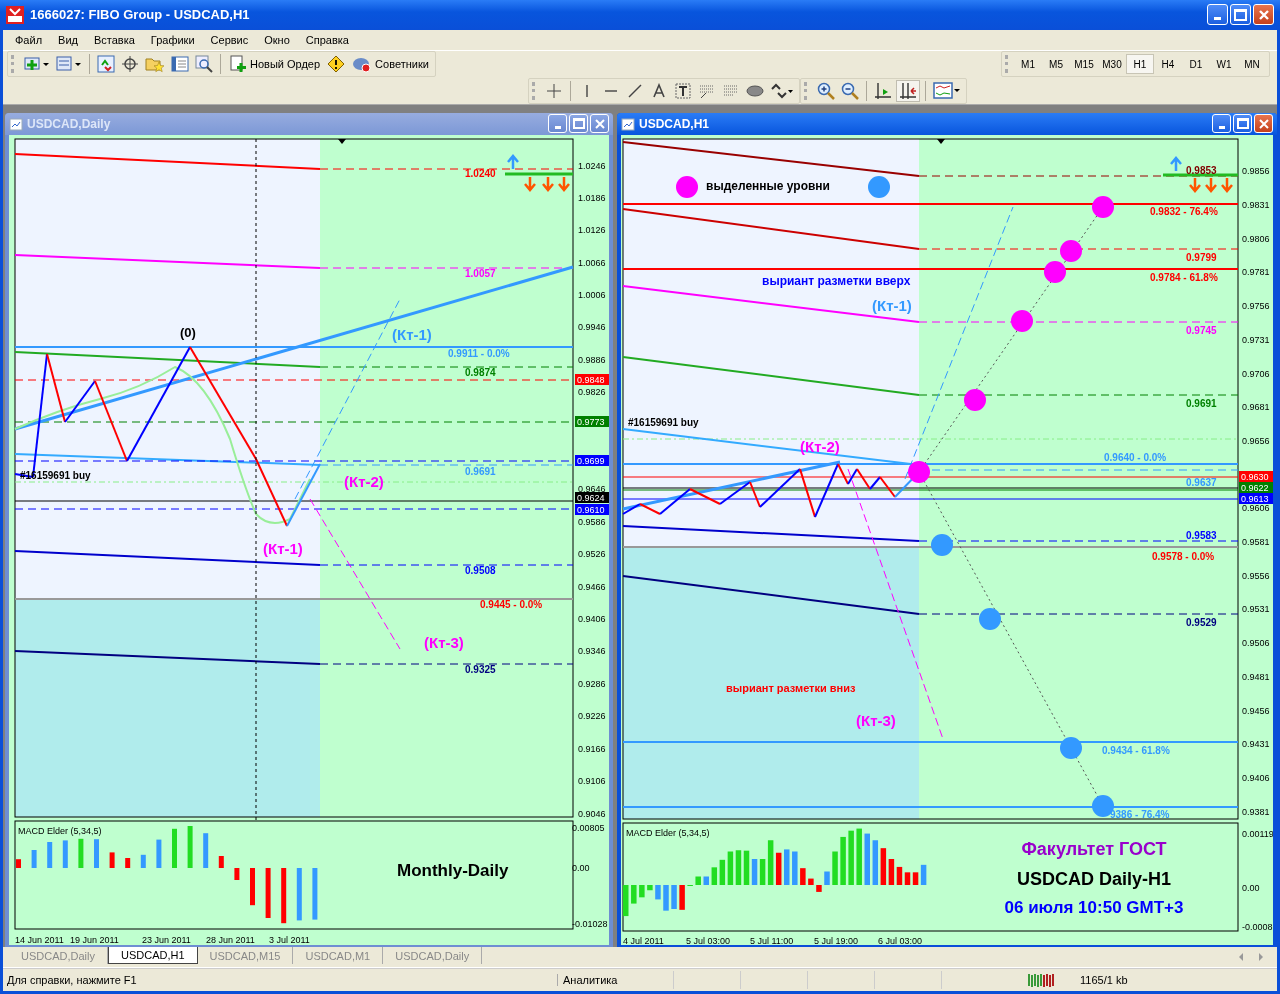 The image size is (1280, 994). What do you see at coordinates (1256, 575) in the screenshot?
I see `price-axis-label: 0.9556` at bounding box center [1256, 575].